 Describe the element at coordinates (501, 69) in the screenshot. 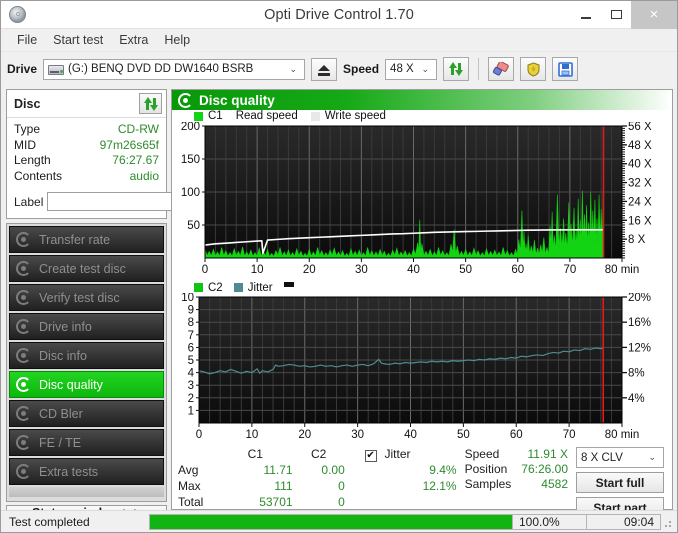

I see `erase-button` at that location.